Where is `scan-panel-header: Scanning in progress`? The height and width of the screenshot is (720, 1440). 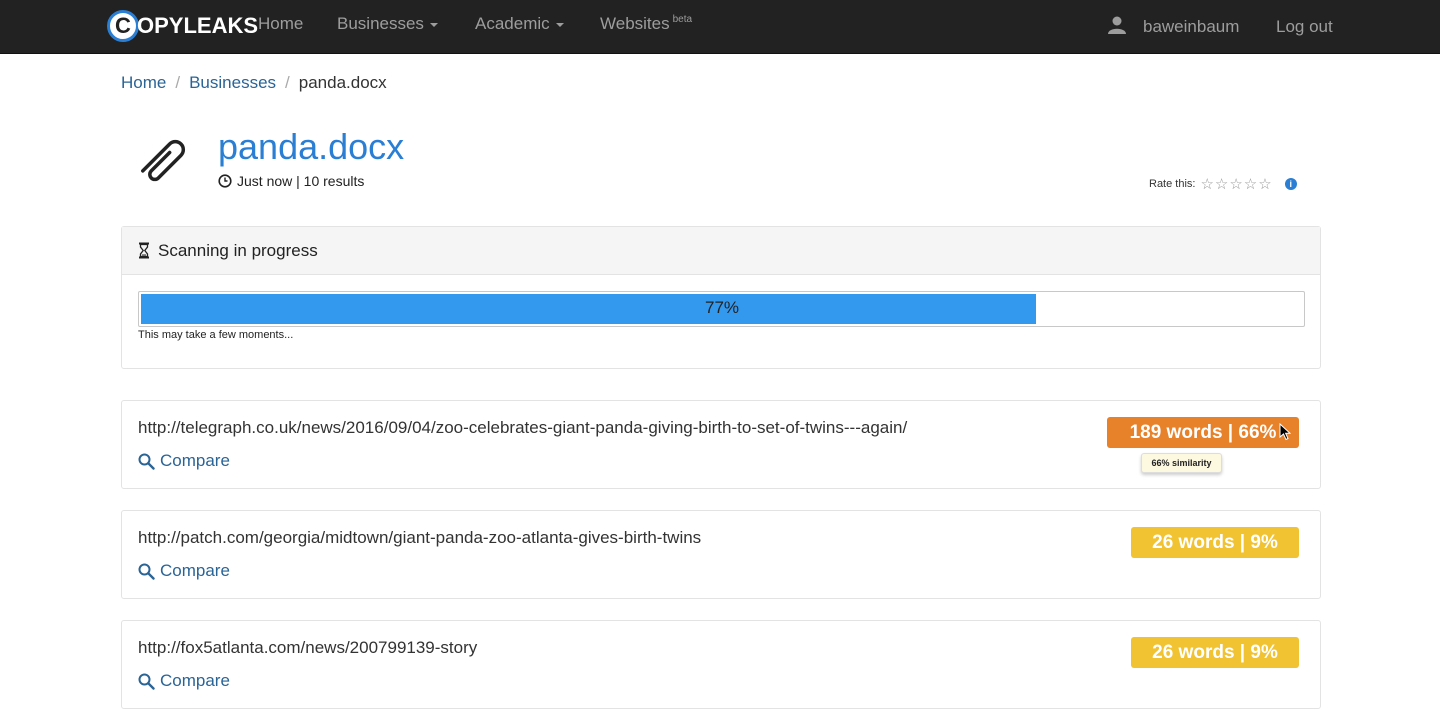 scan-panel-header: Scanning in progress is located at coordinates (721, 251).